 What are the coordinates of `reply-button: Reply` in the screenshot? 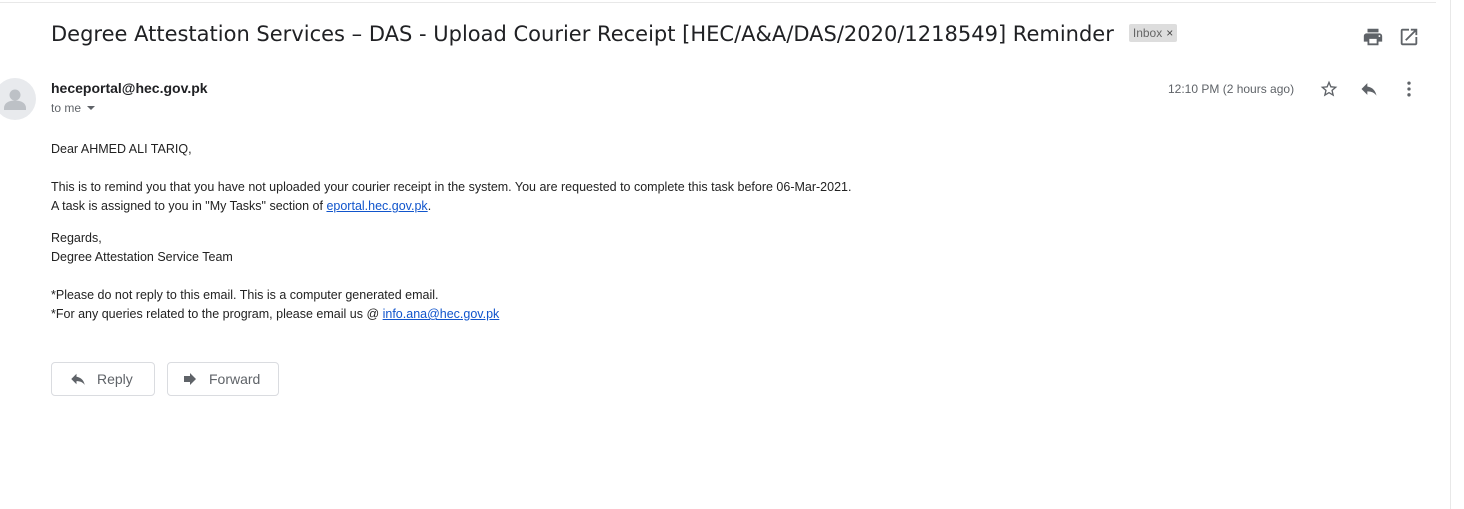 It's located at (103, 379).